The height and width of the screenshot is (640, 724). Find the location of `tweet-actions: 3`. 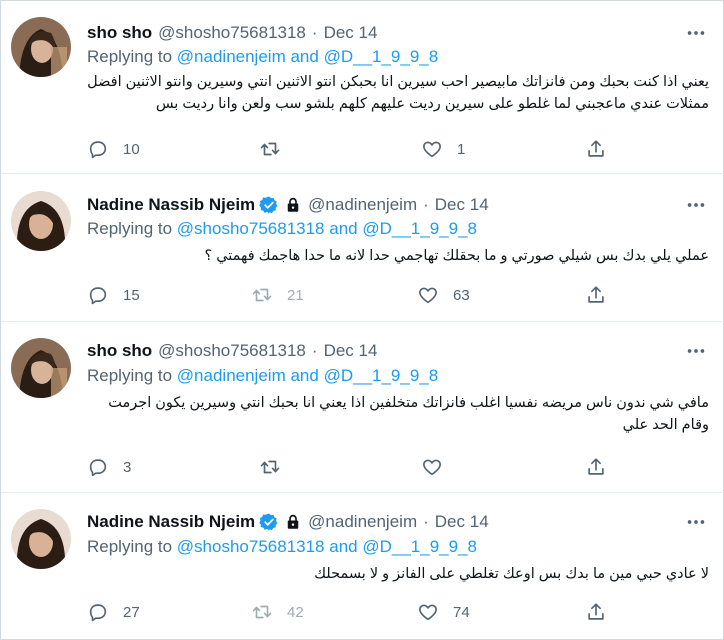

tweet-actions: 3 is located at coordinates (348, 469).